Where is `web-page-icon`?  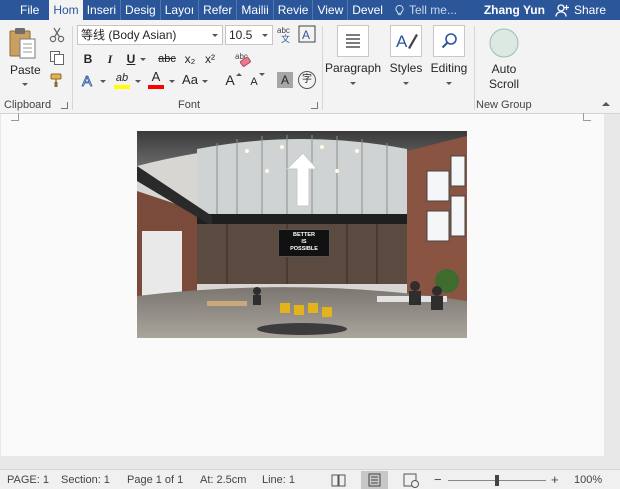
web-page-icon is located at coordinates (411, 480).